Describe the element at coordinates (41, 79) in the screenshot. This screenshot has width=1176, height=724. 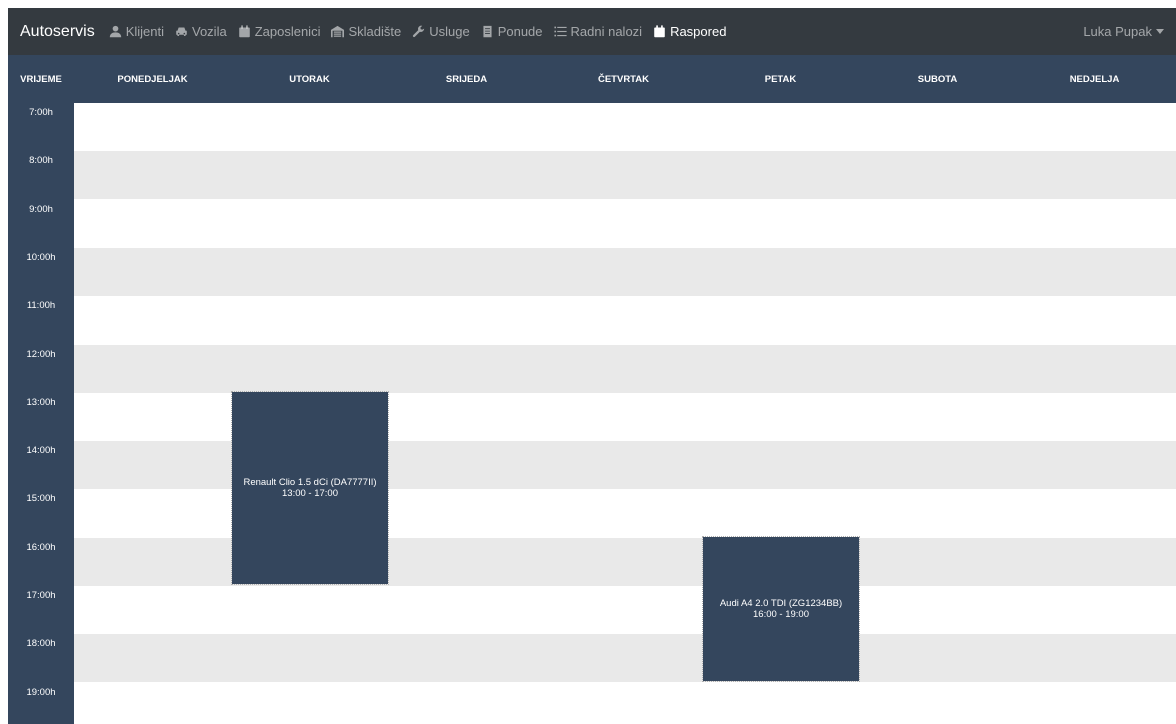
I see `header-time: VRIJEME` at that location.